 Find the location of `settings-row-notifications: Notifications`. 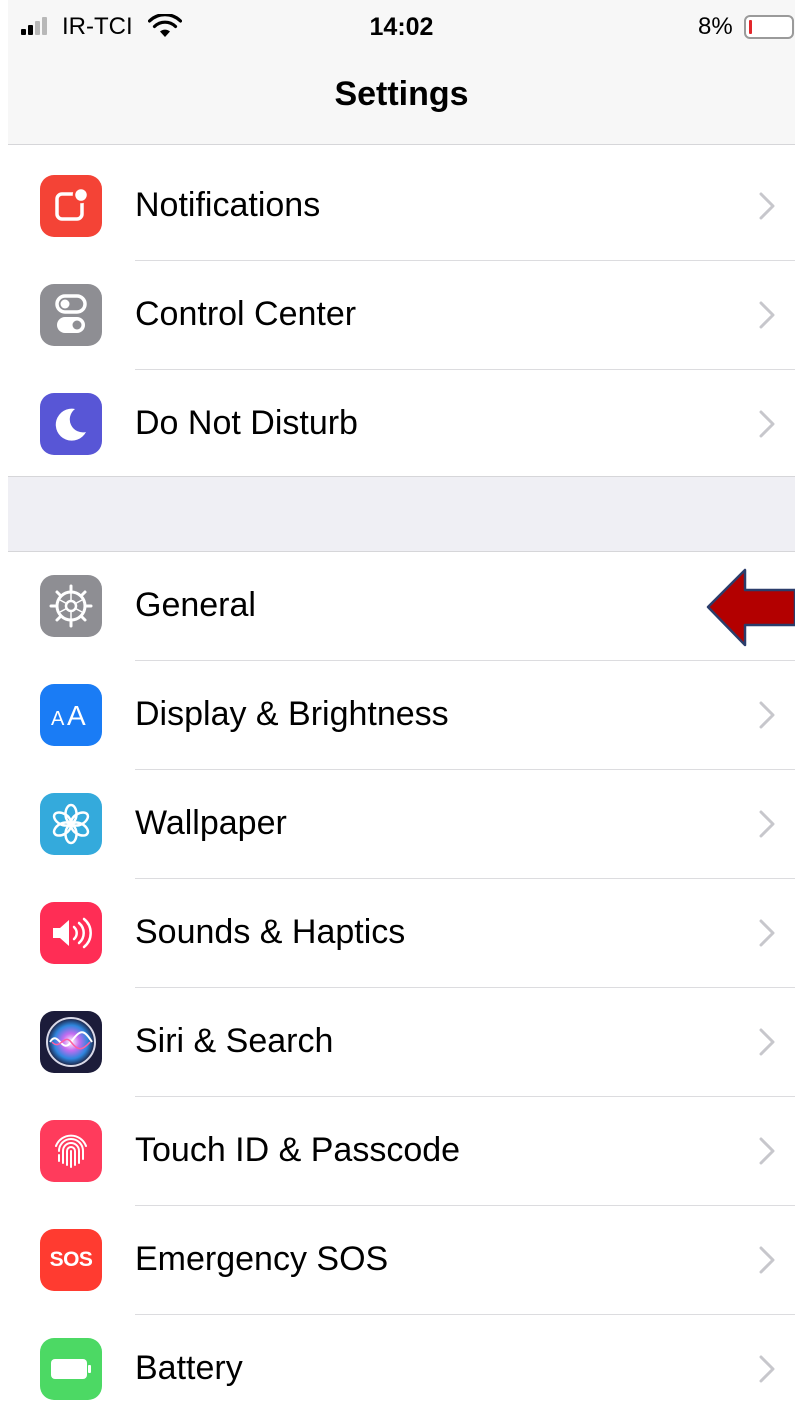

settings-row-notifications: Notifications is located at coordinates (401, 206).